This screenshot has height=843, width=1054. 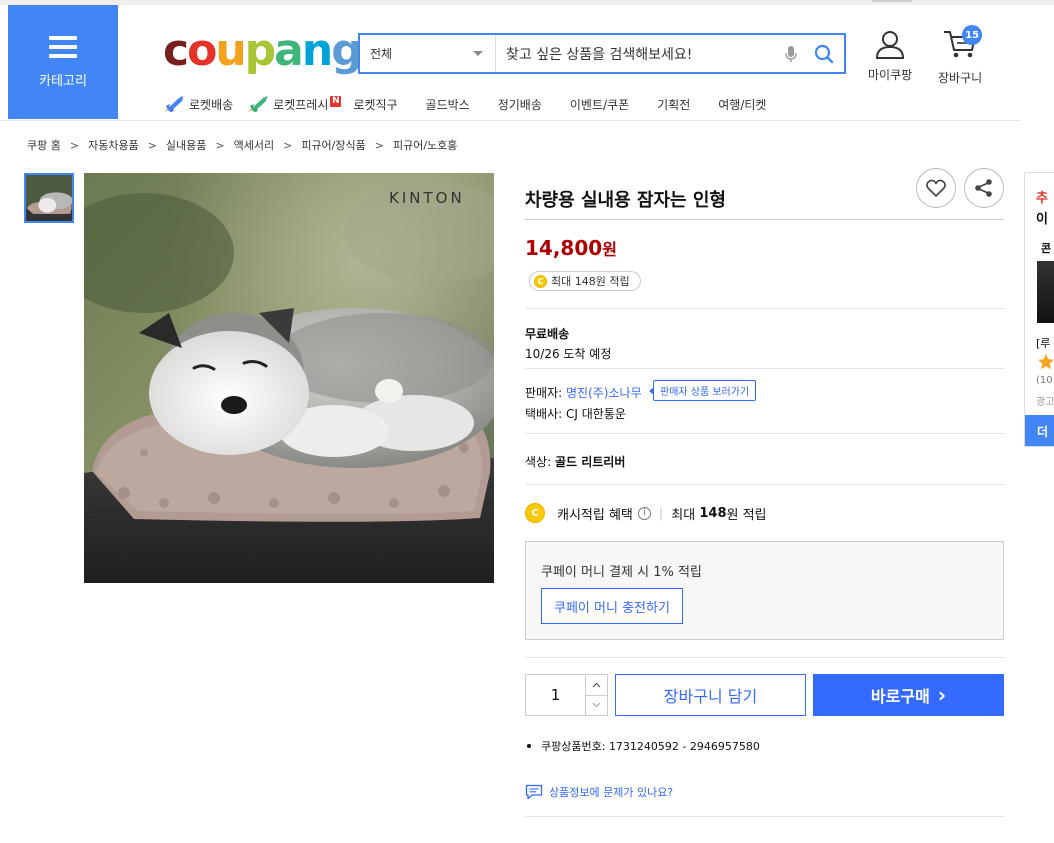 I want to click on report-issue-link: 상품정보에 문제가 있나요?, so click(x=599, y=792).